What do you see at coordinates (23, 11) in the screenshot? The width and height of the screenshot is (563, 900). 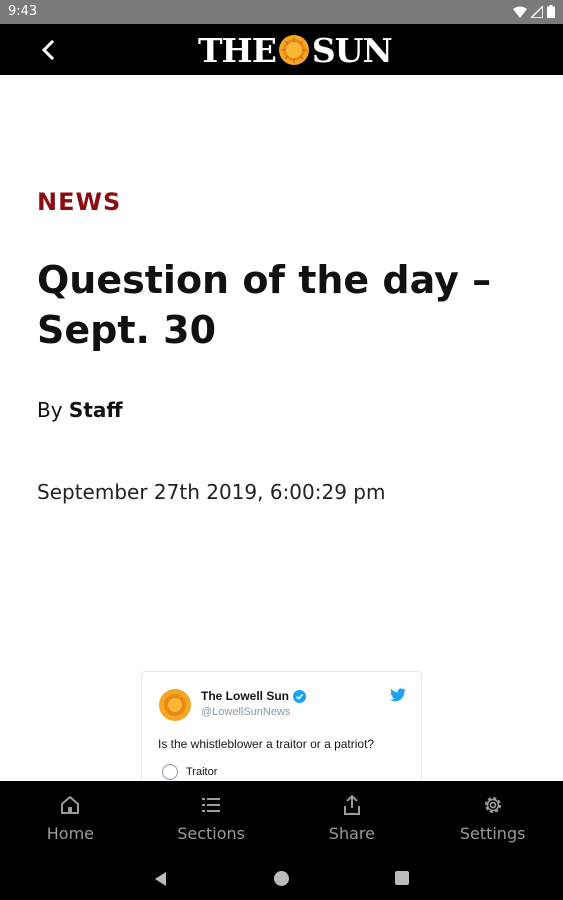 I see `status-time: 9:43` at bounding box center [23, 11].